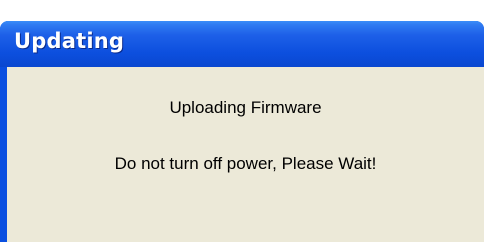 This screenshot has width=494, height=242. Describe the element at coordinates (245, 163) in the screenshot. I see `status-message: Do not turn off power, Please Wait!` at that location.